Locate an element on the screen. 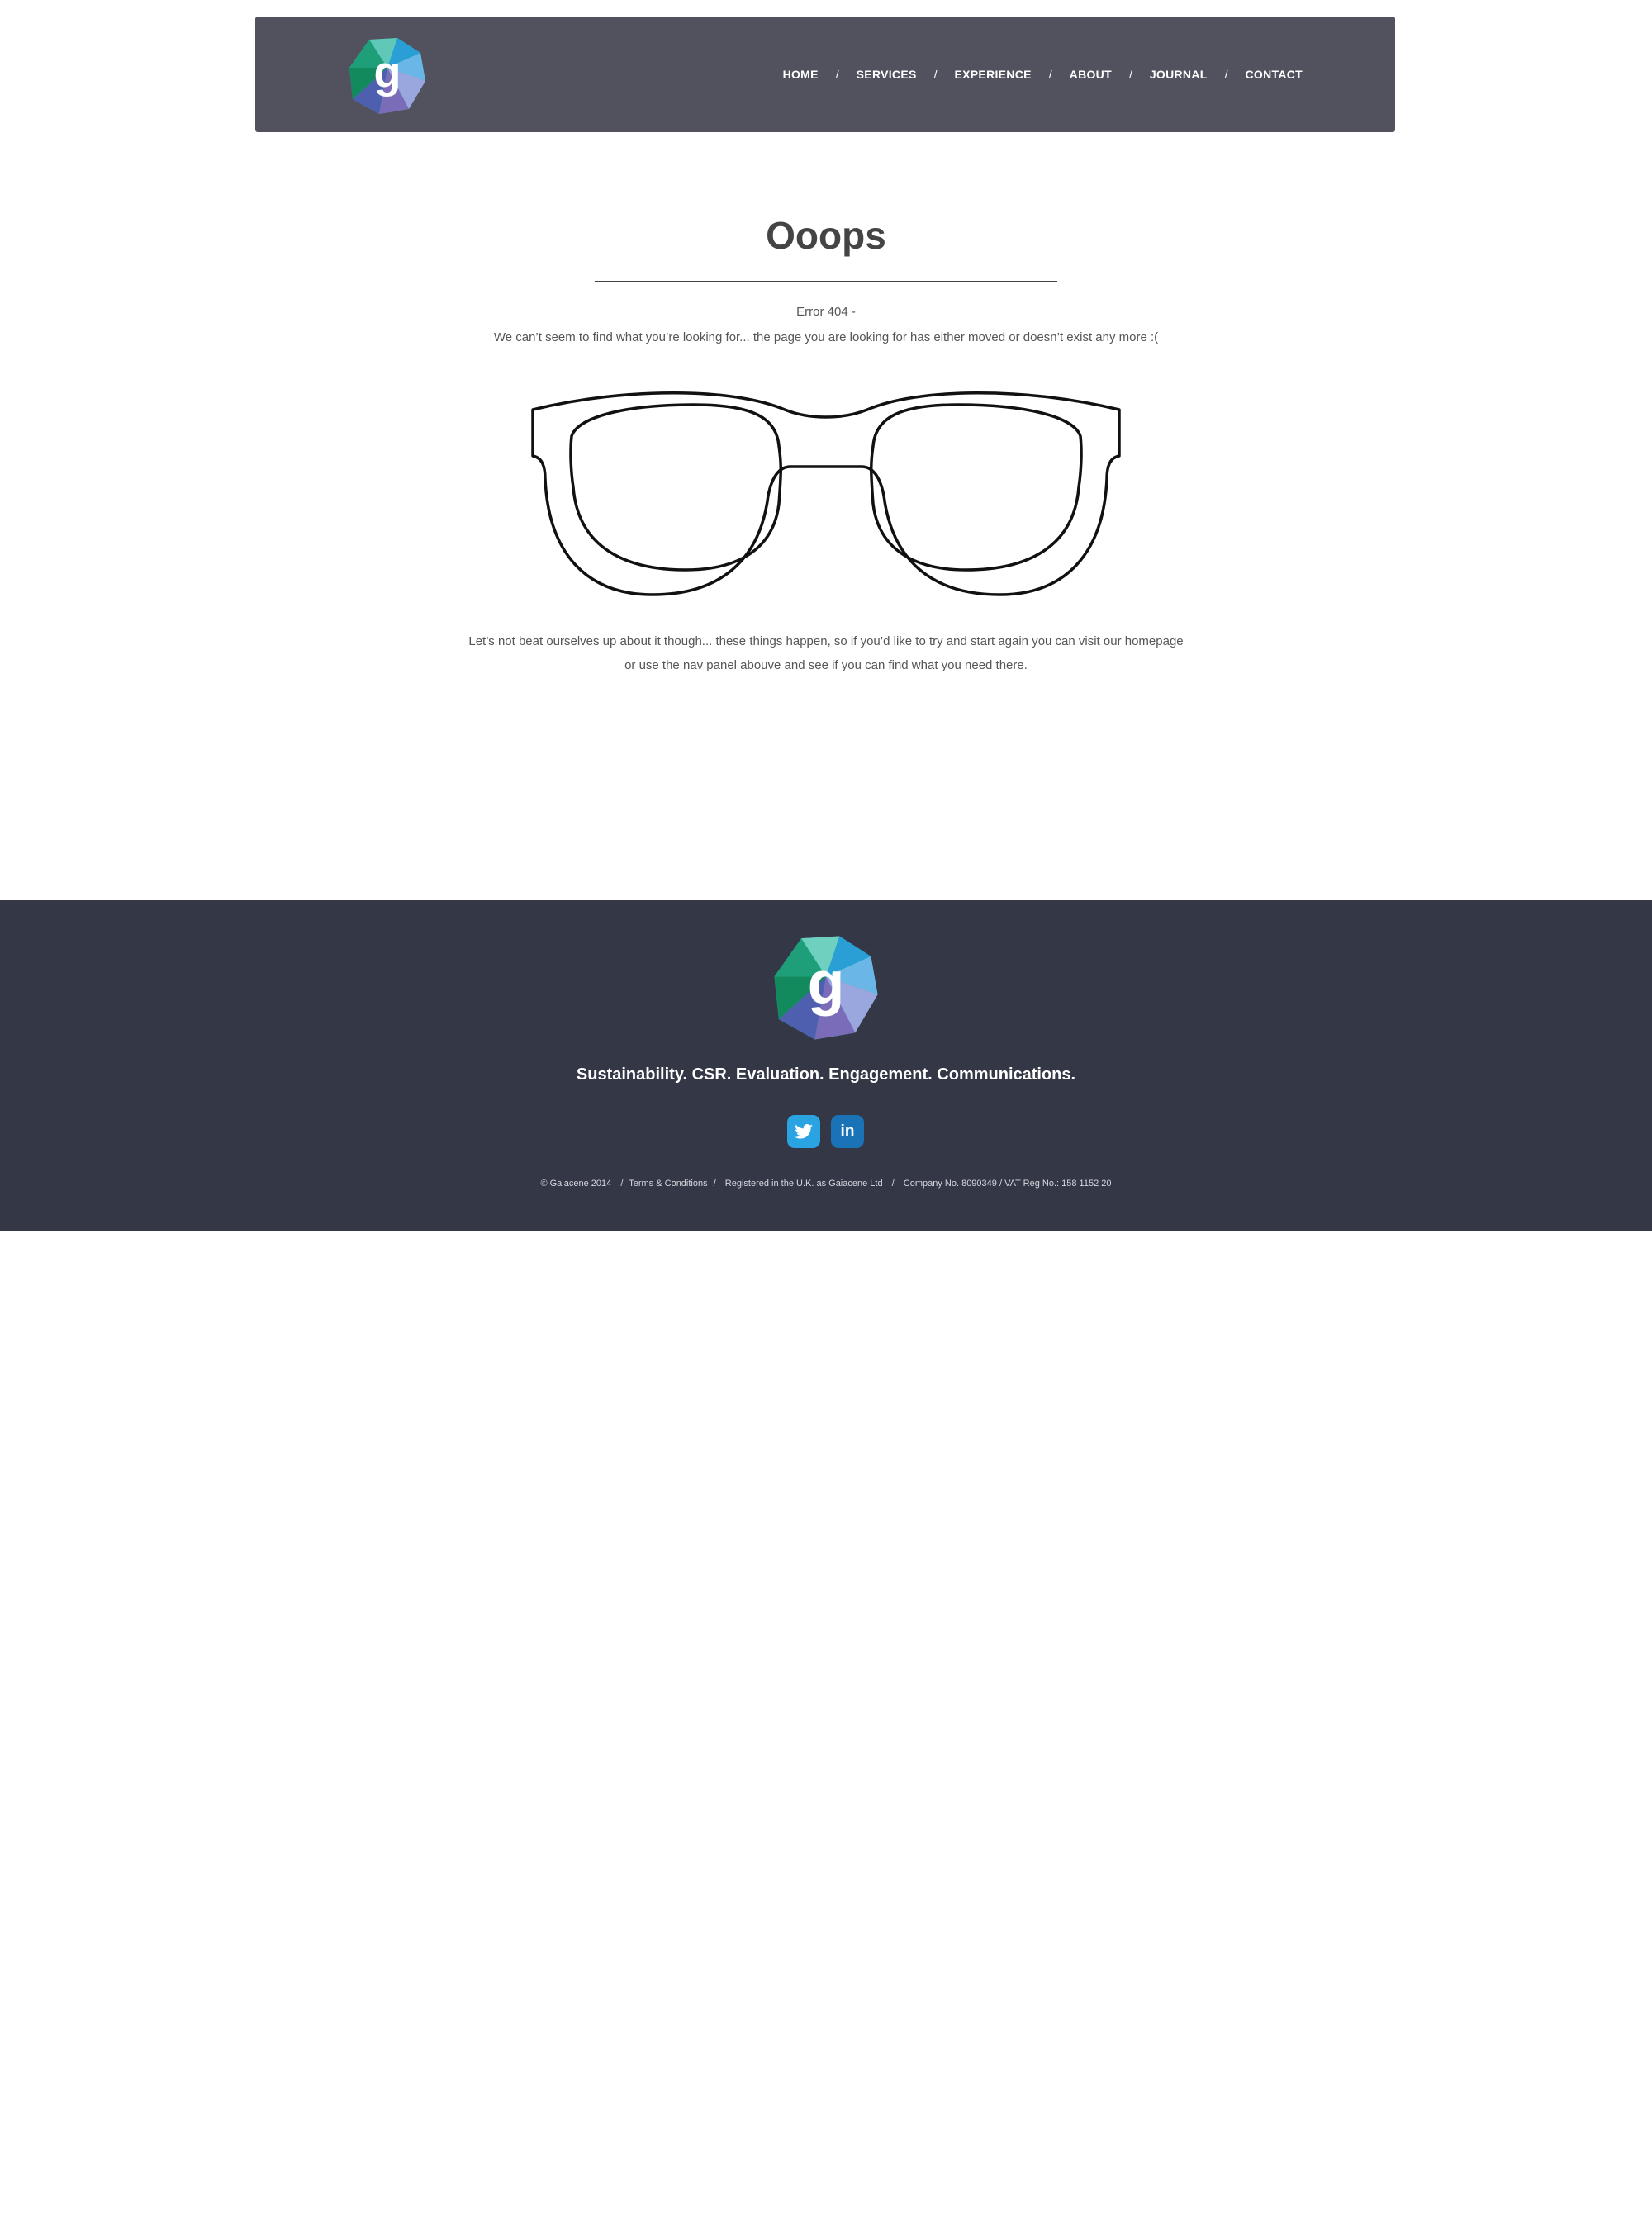 The width and height of the screenshot is (1652, 2230). gaiacene-footer-logo: g is located at coordinates (826, 988).